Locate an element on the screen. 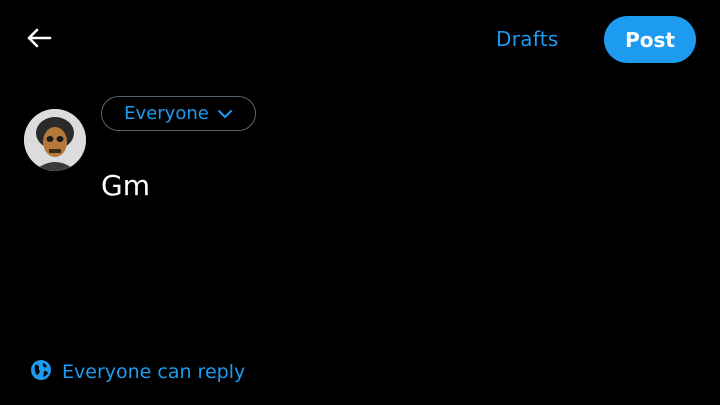 Image resolution: width=720 pixels, height=405 pixels. post-text-input: Gm is located at coordinates (125, 186).